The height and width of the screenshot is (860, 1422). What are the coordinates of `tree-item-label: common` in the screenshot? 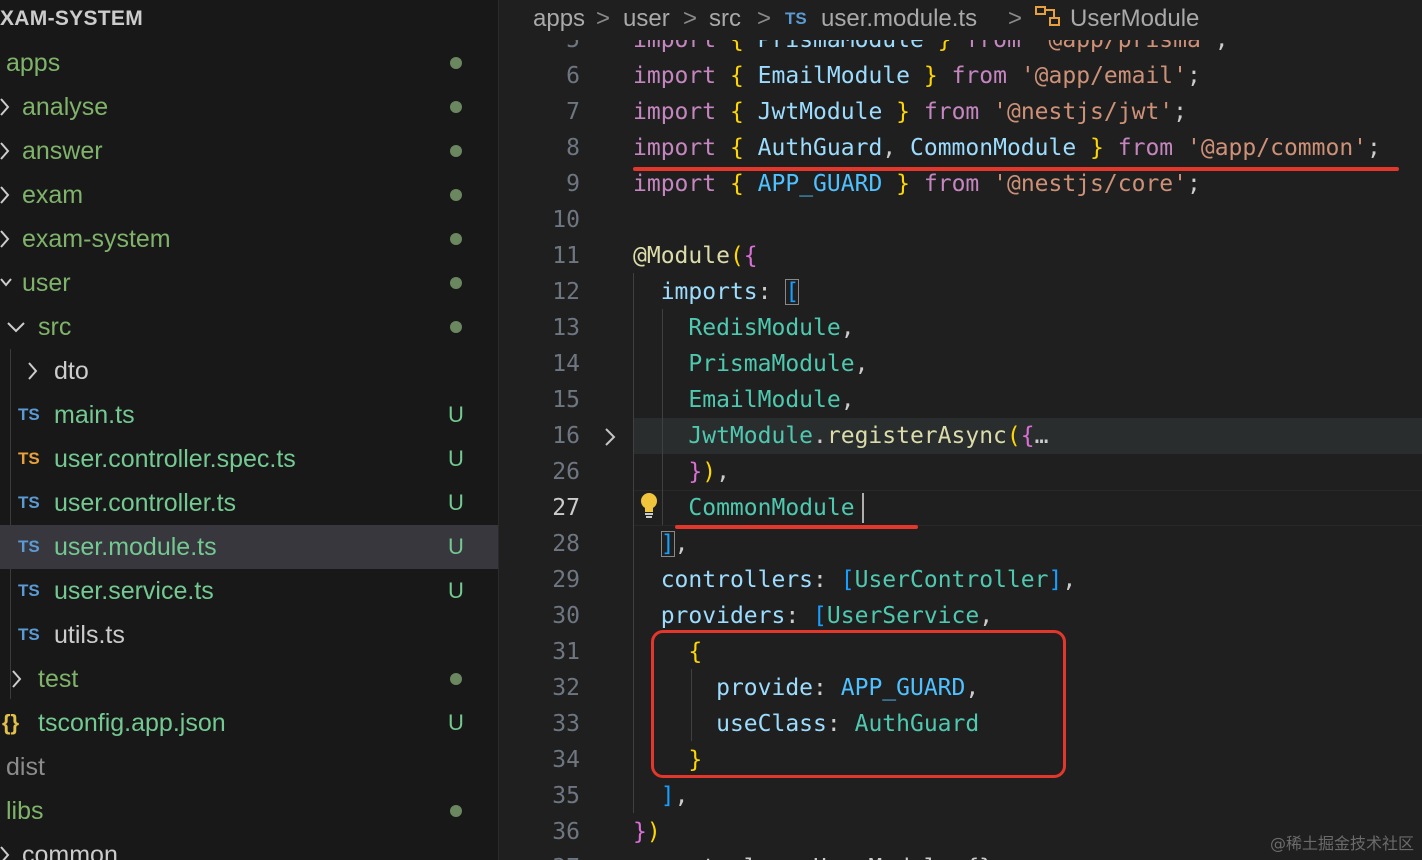 It's located at (70, 850).